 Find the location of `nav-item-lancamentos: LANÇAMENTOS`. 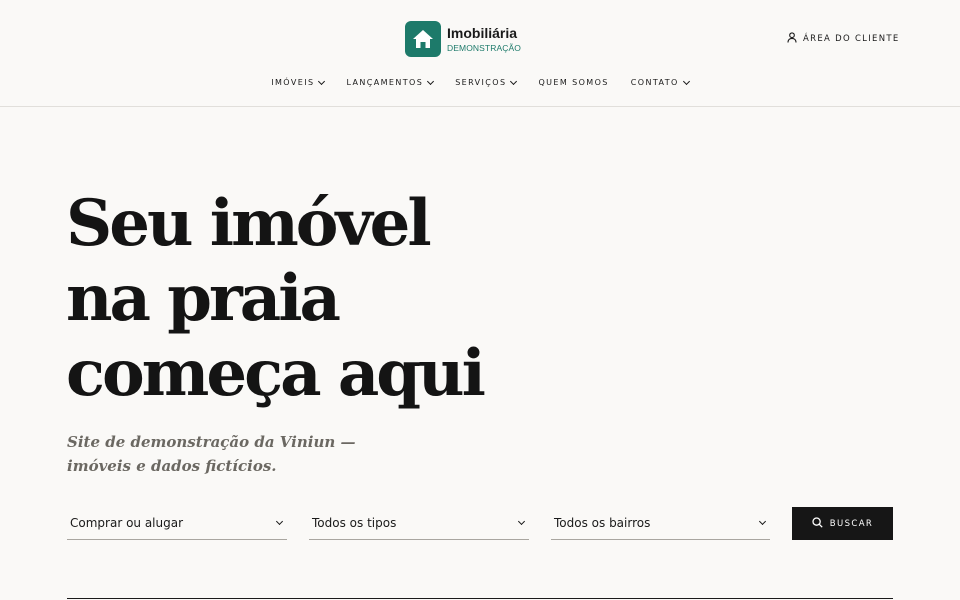

nav-item-lancamentos: LANÇAMENTOS is located at coordinates (390, 82).